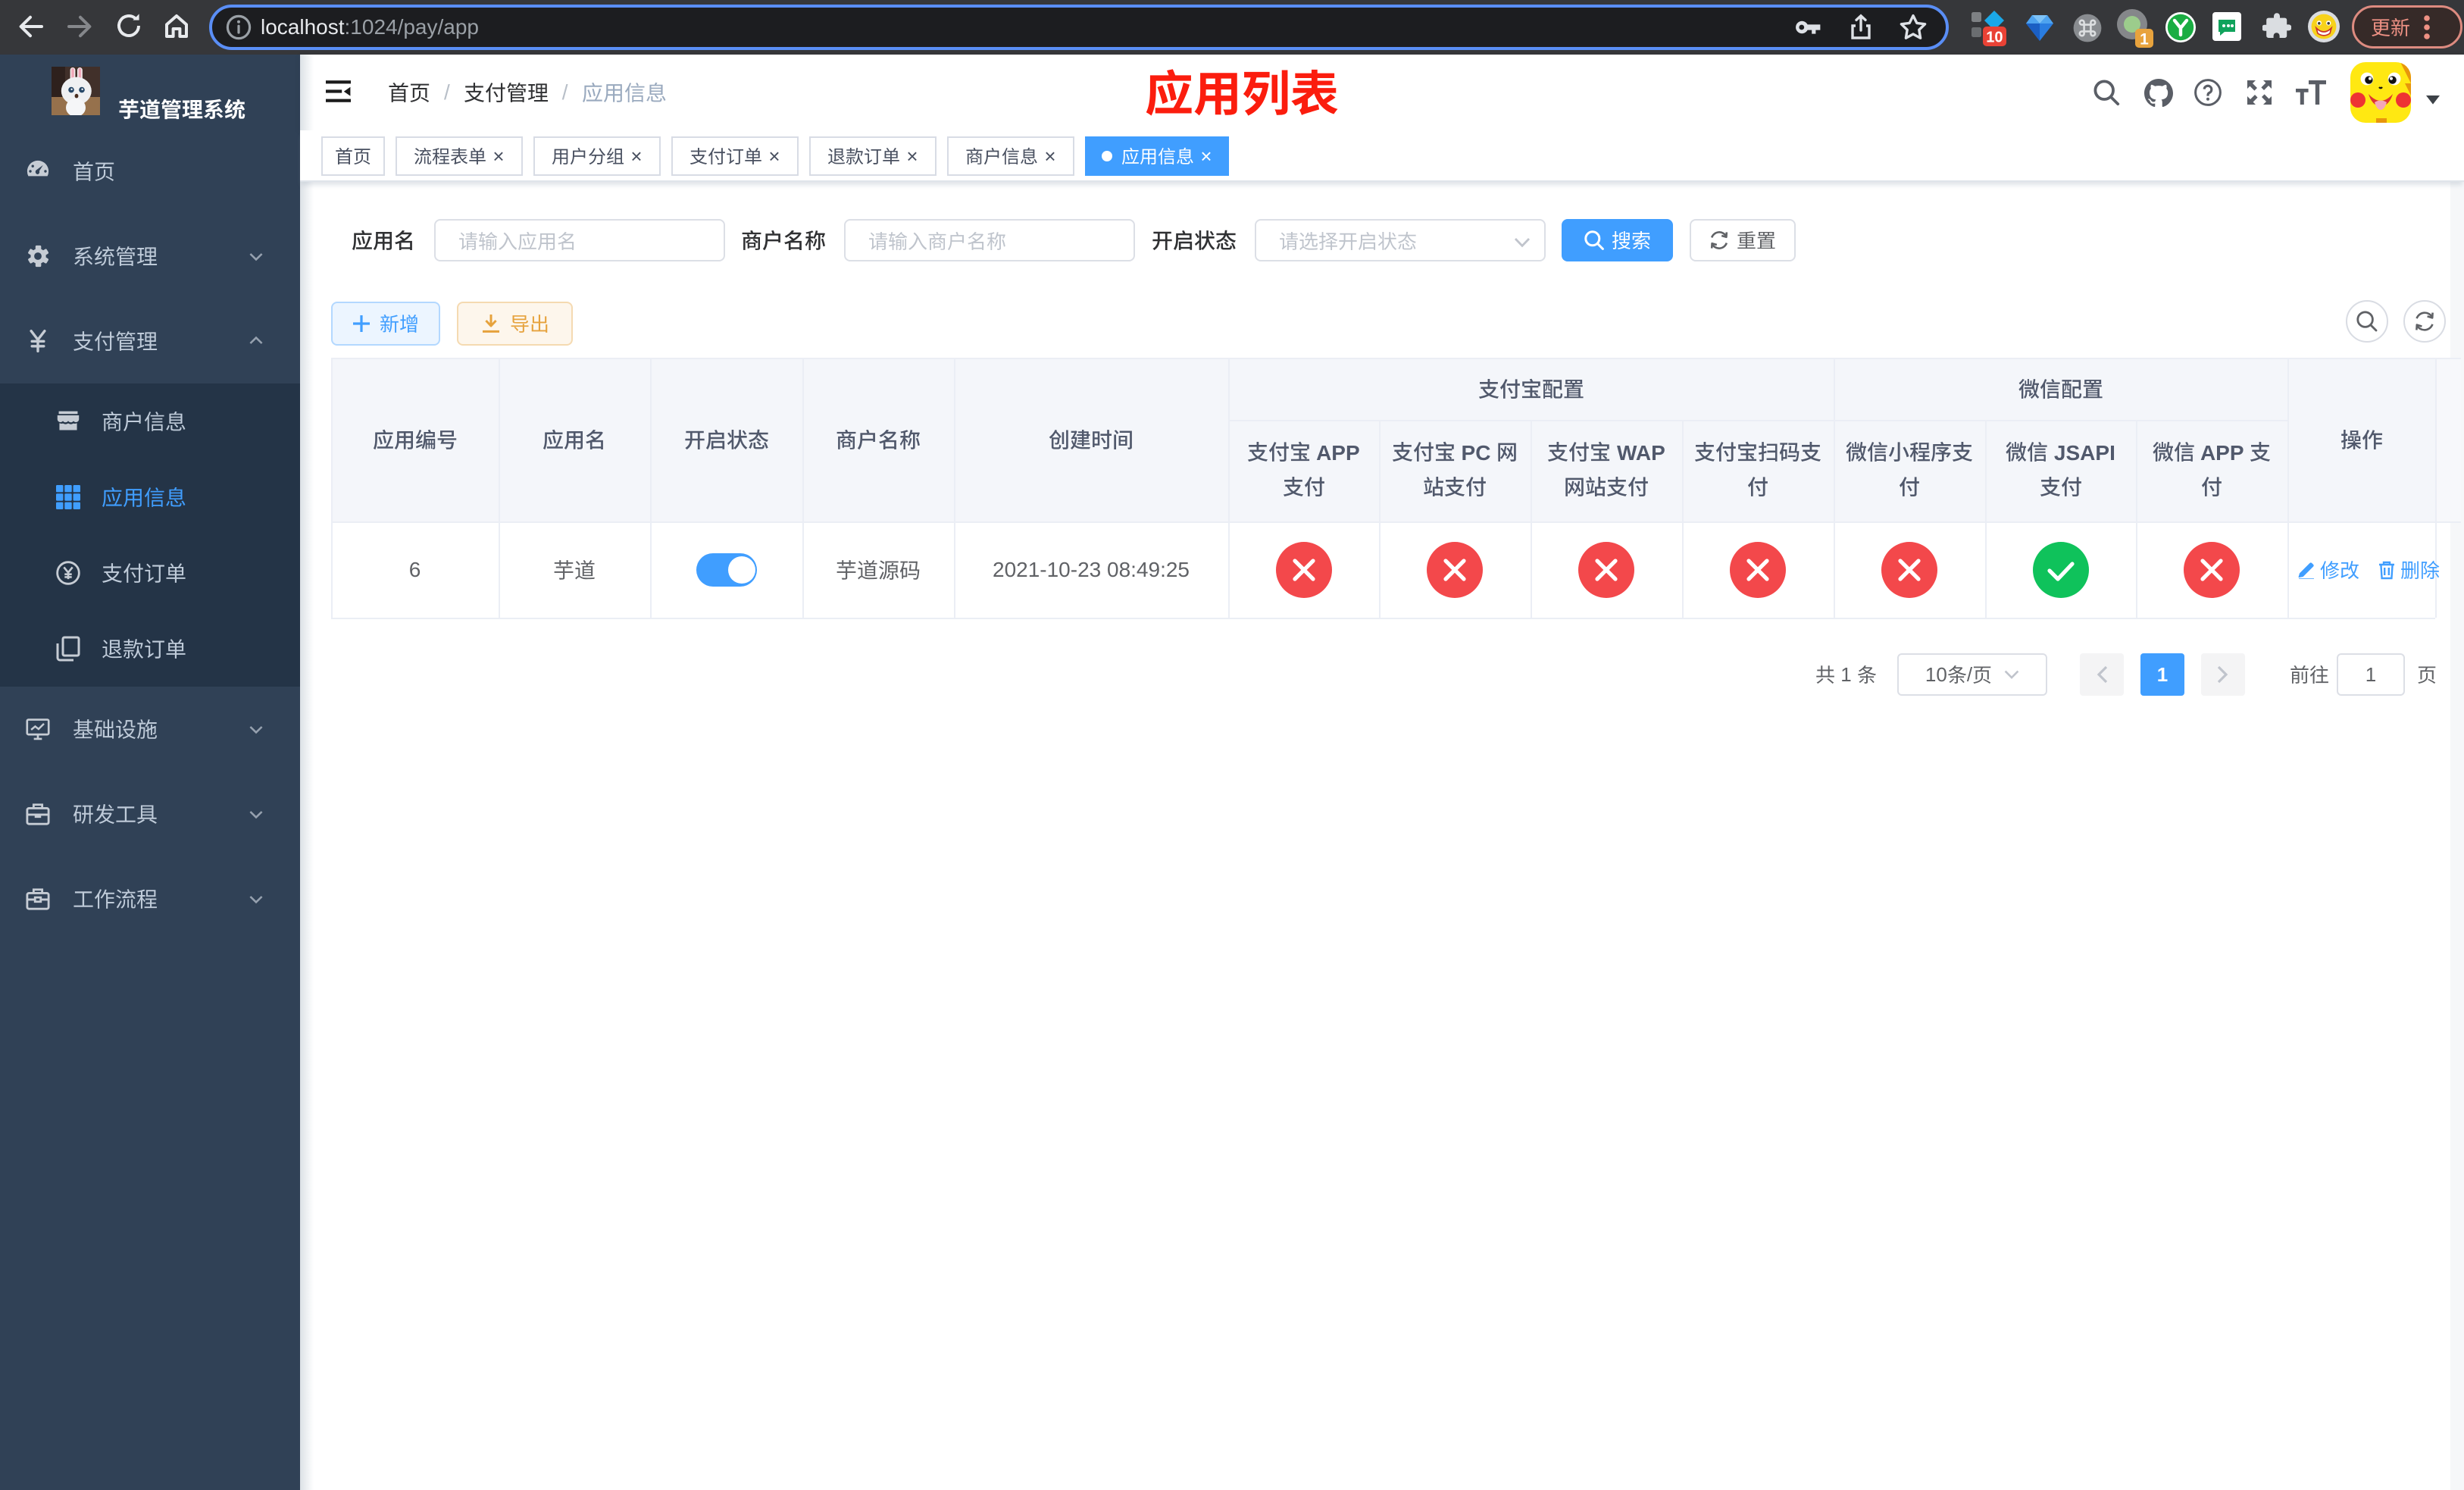 The image size is (2464, 1490). What do you see at coordinates (2144, 39) in the screenshot?
I see `svg-text: 1` at bounding box center [2144, 39].